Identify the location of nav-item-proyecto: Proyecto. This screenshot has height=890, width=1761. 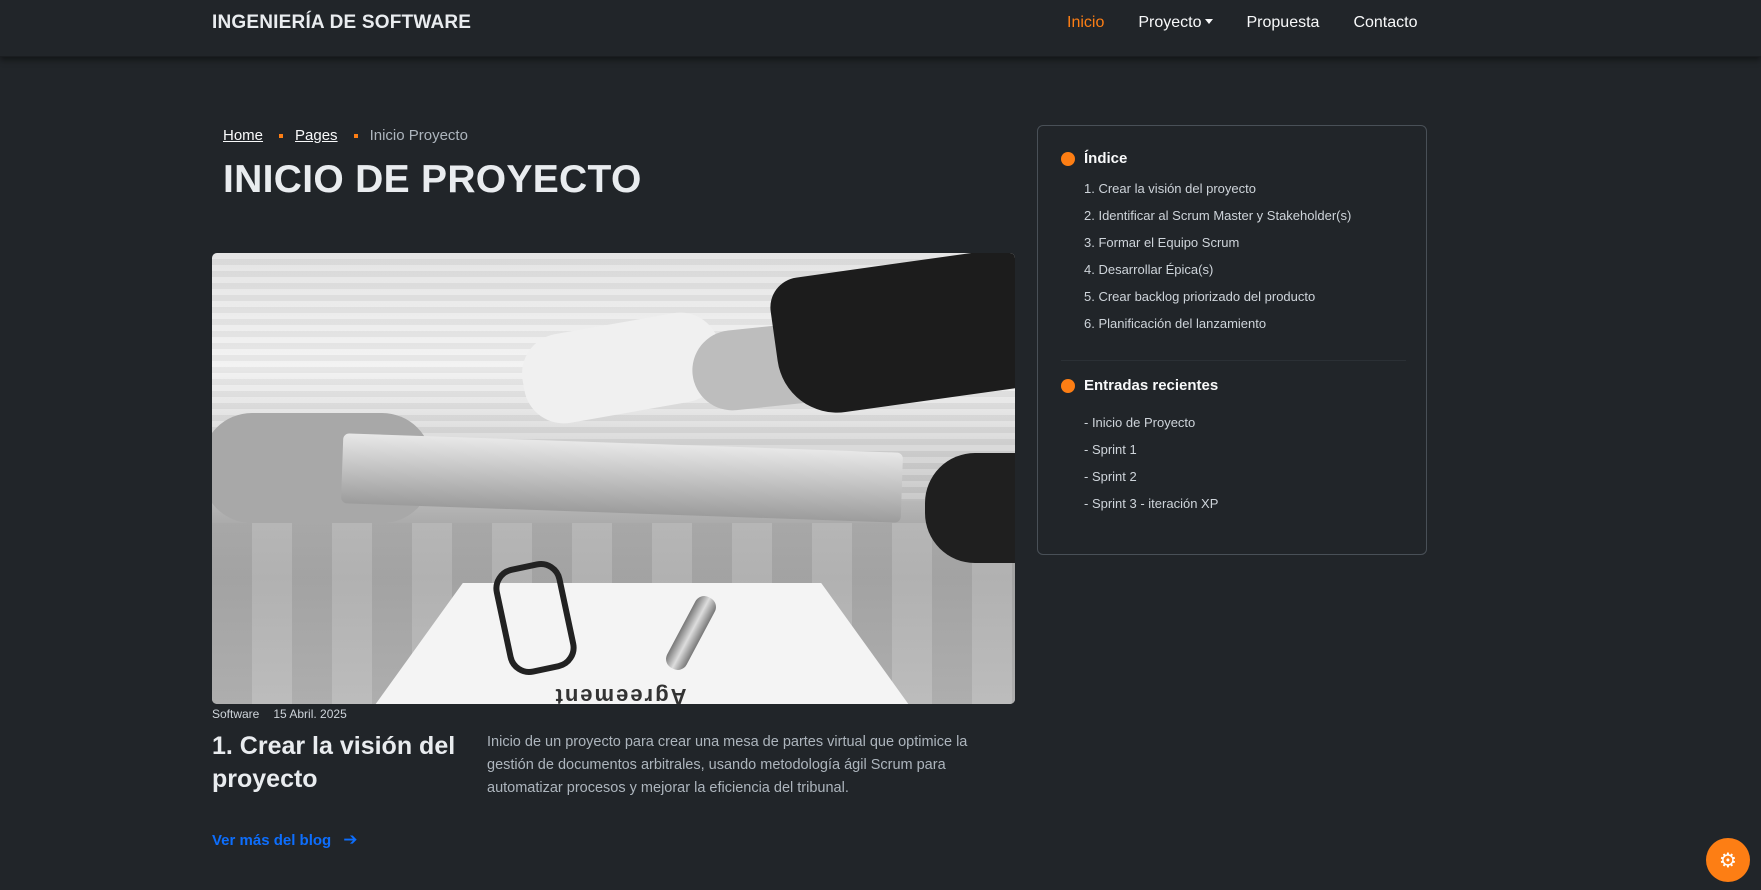
(1175, 23).